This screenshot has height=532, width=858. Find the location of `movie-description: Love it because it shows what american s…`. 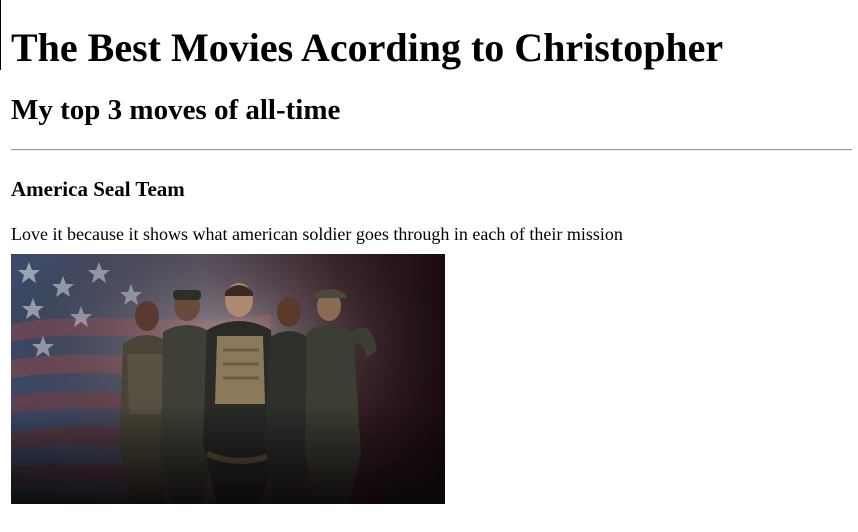

movie-description: Love it because it shows what american s… is located at coordinates (317, 234).